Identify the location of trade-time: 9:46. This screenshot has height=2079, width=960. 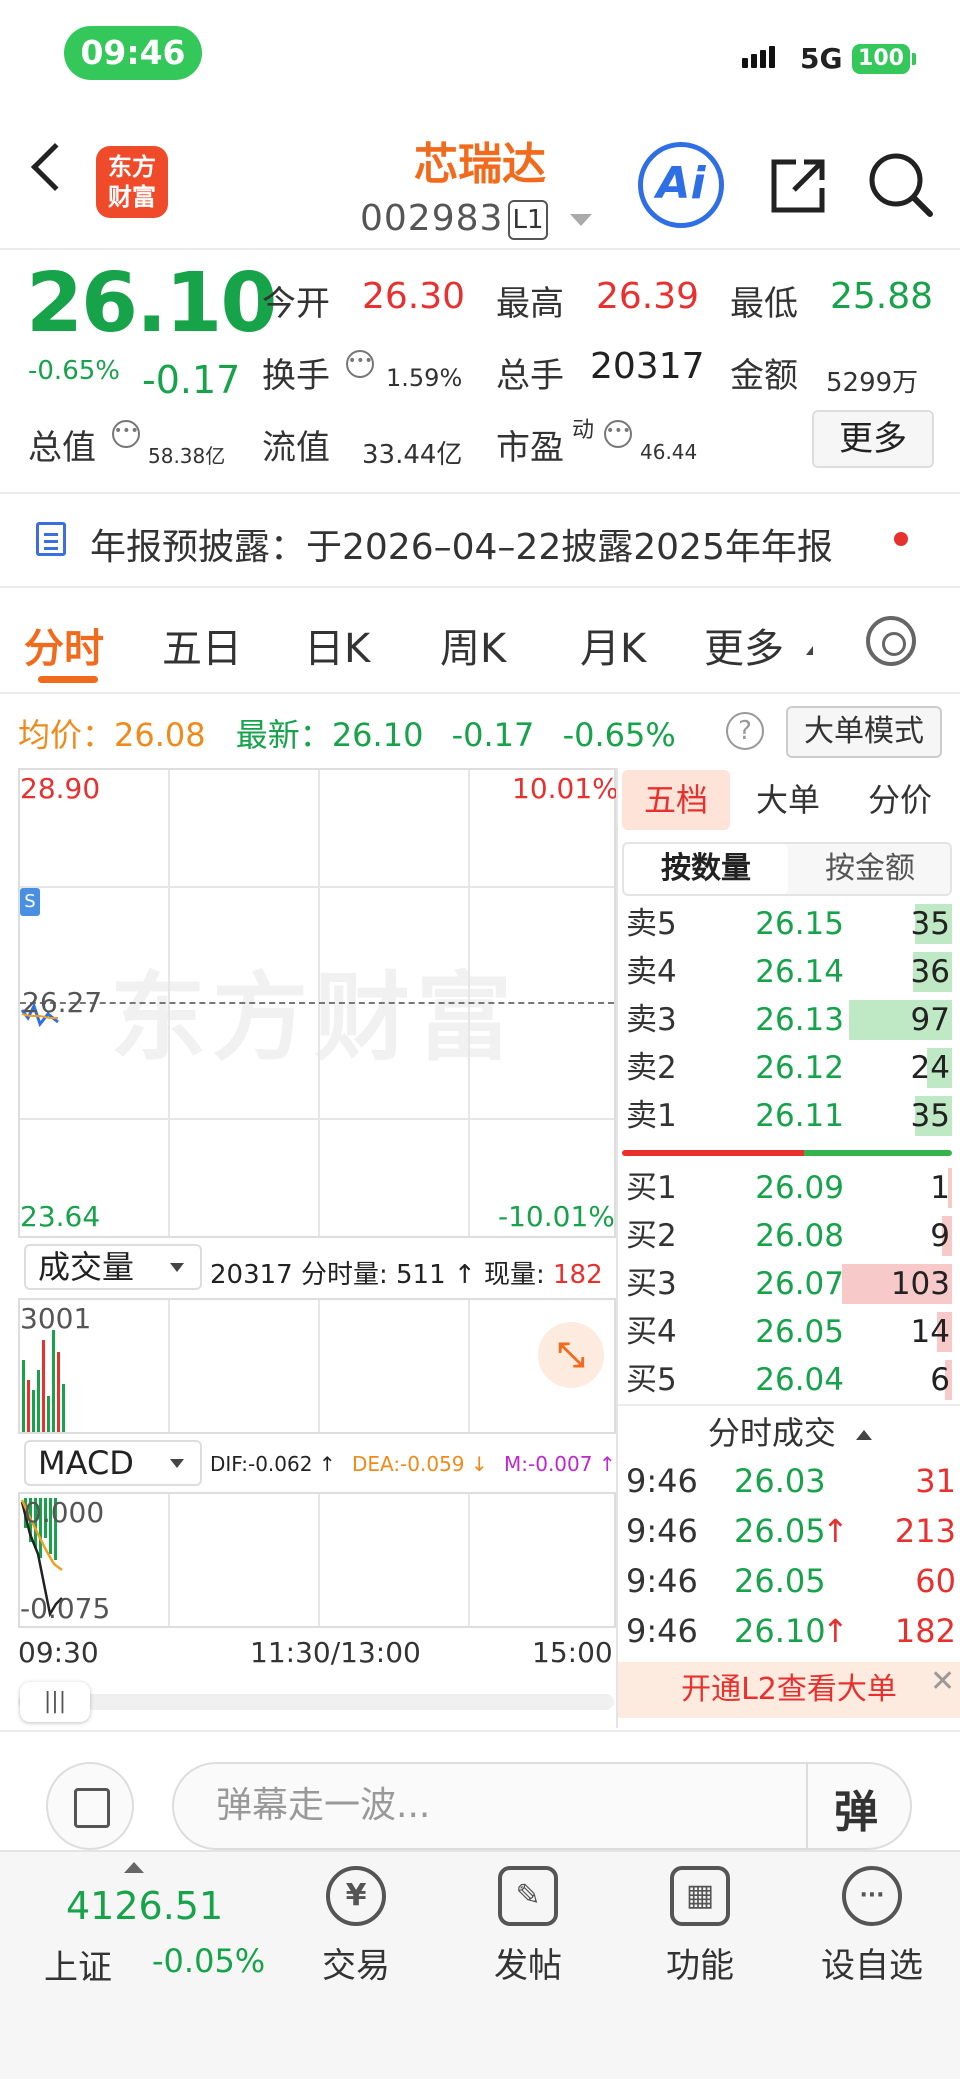
(662, 1581).